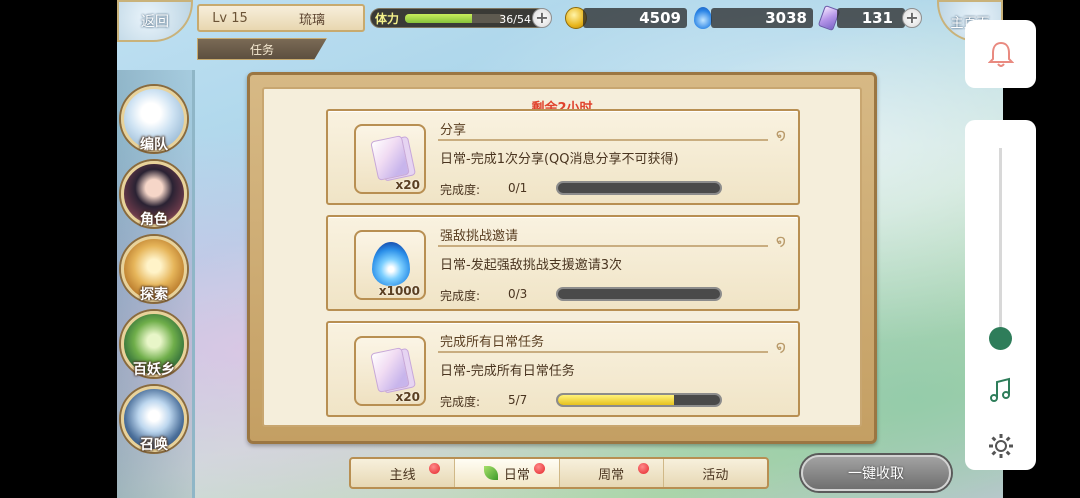 The image size is (1080, 498). What do you see at coordinates (399, 291) in the screenshot?
I see `reward-quantity: x1000` at bounding box center [399, 291].